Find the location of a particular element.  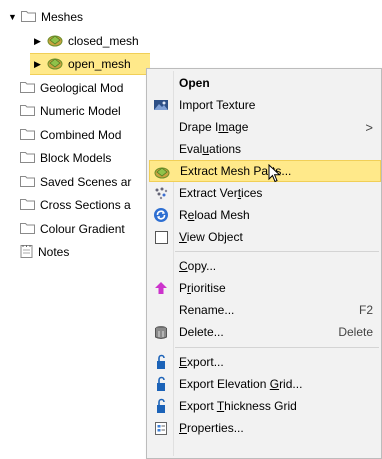

menu-item-label: Evaluations is located at coordinates (210, 149).